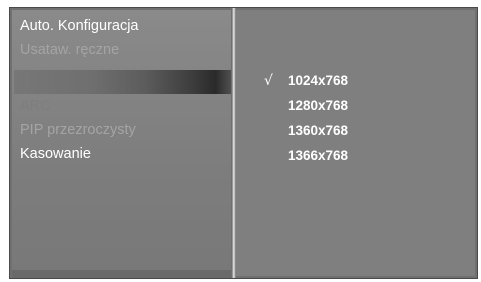  What do you see at coordinates (69, 50) in the screenshot?
I see `menu-item-manual-settings: Usataw. ręczne` at bounding box center [69, 50].